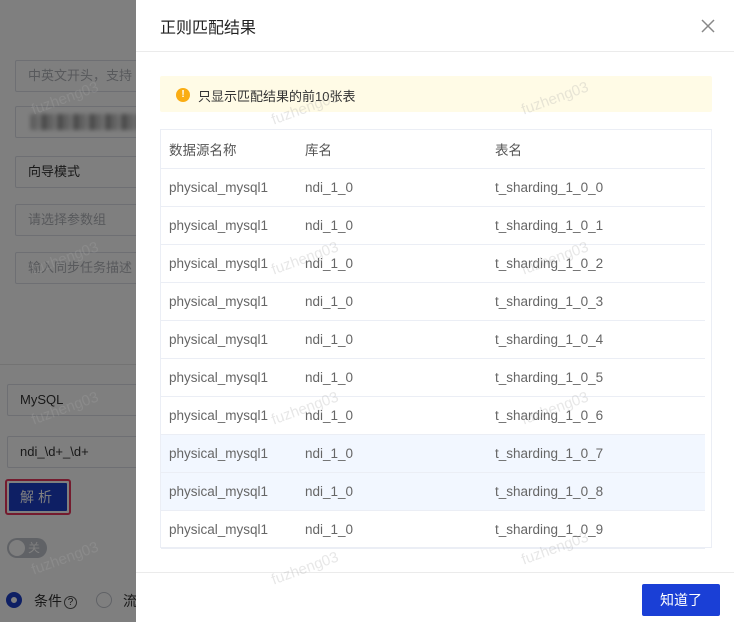 The height and width of the screenshot is (622, 734). I want to click on table-row: physical_mysql1 ndi_1_0 t_sharding_1_0_6, so click(433, 415).